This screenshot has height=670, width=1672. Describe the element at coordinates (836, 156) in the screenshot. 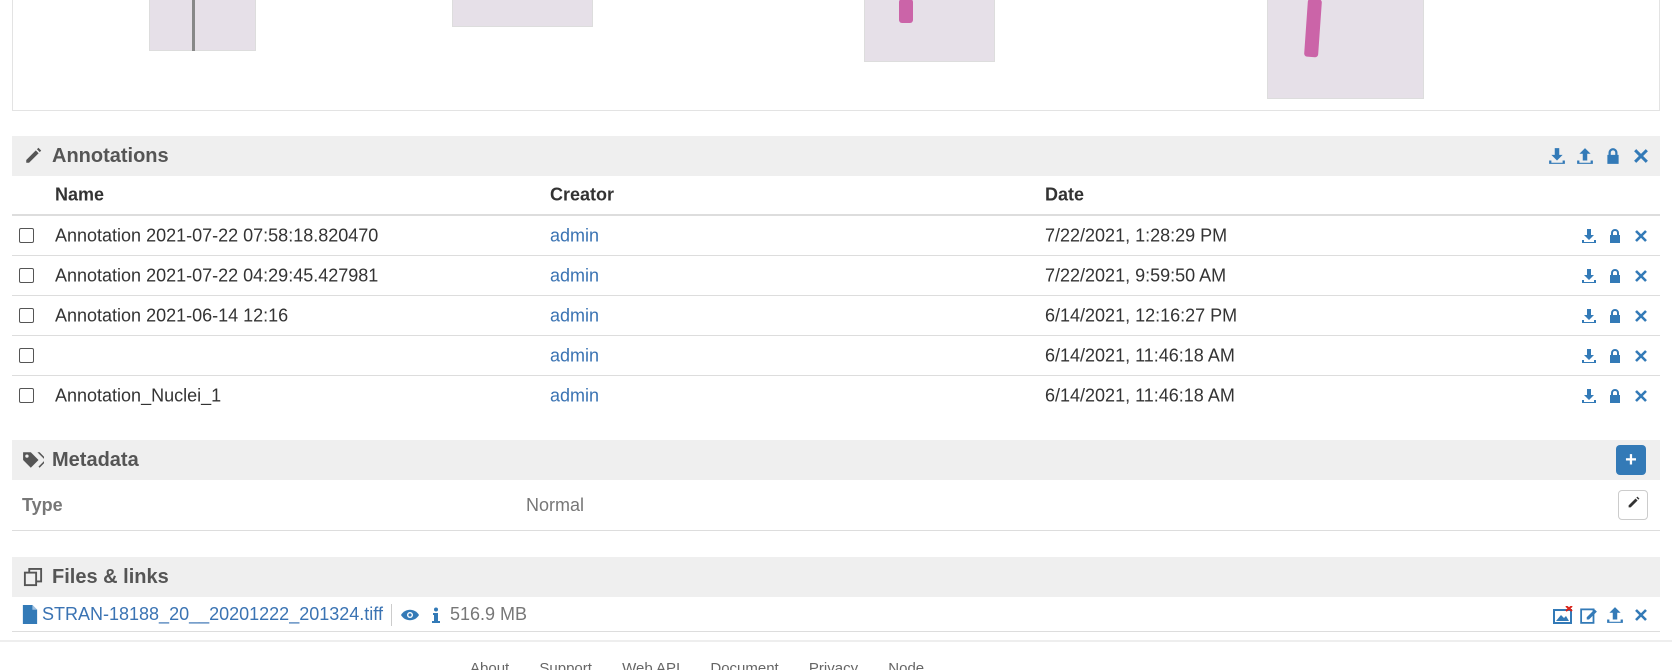

I see `annotations-header: Annotations` at that location.